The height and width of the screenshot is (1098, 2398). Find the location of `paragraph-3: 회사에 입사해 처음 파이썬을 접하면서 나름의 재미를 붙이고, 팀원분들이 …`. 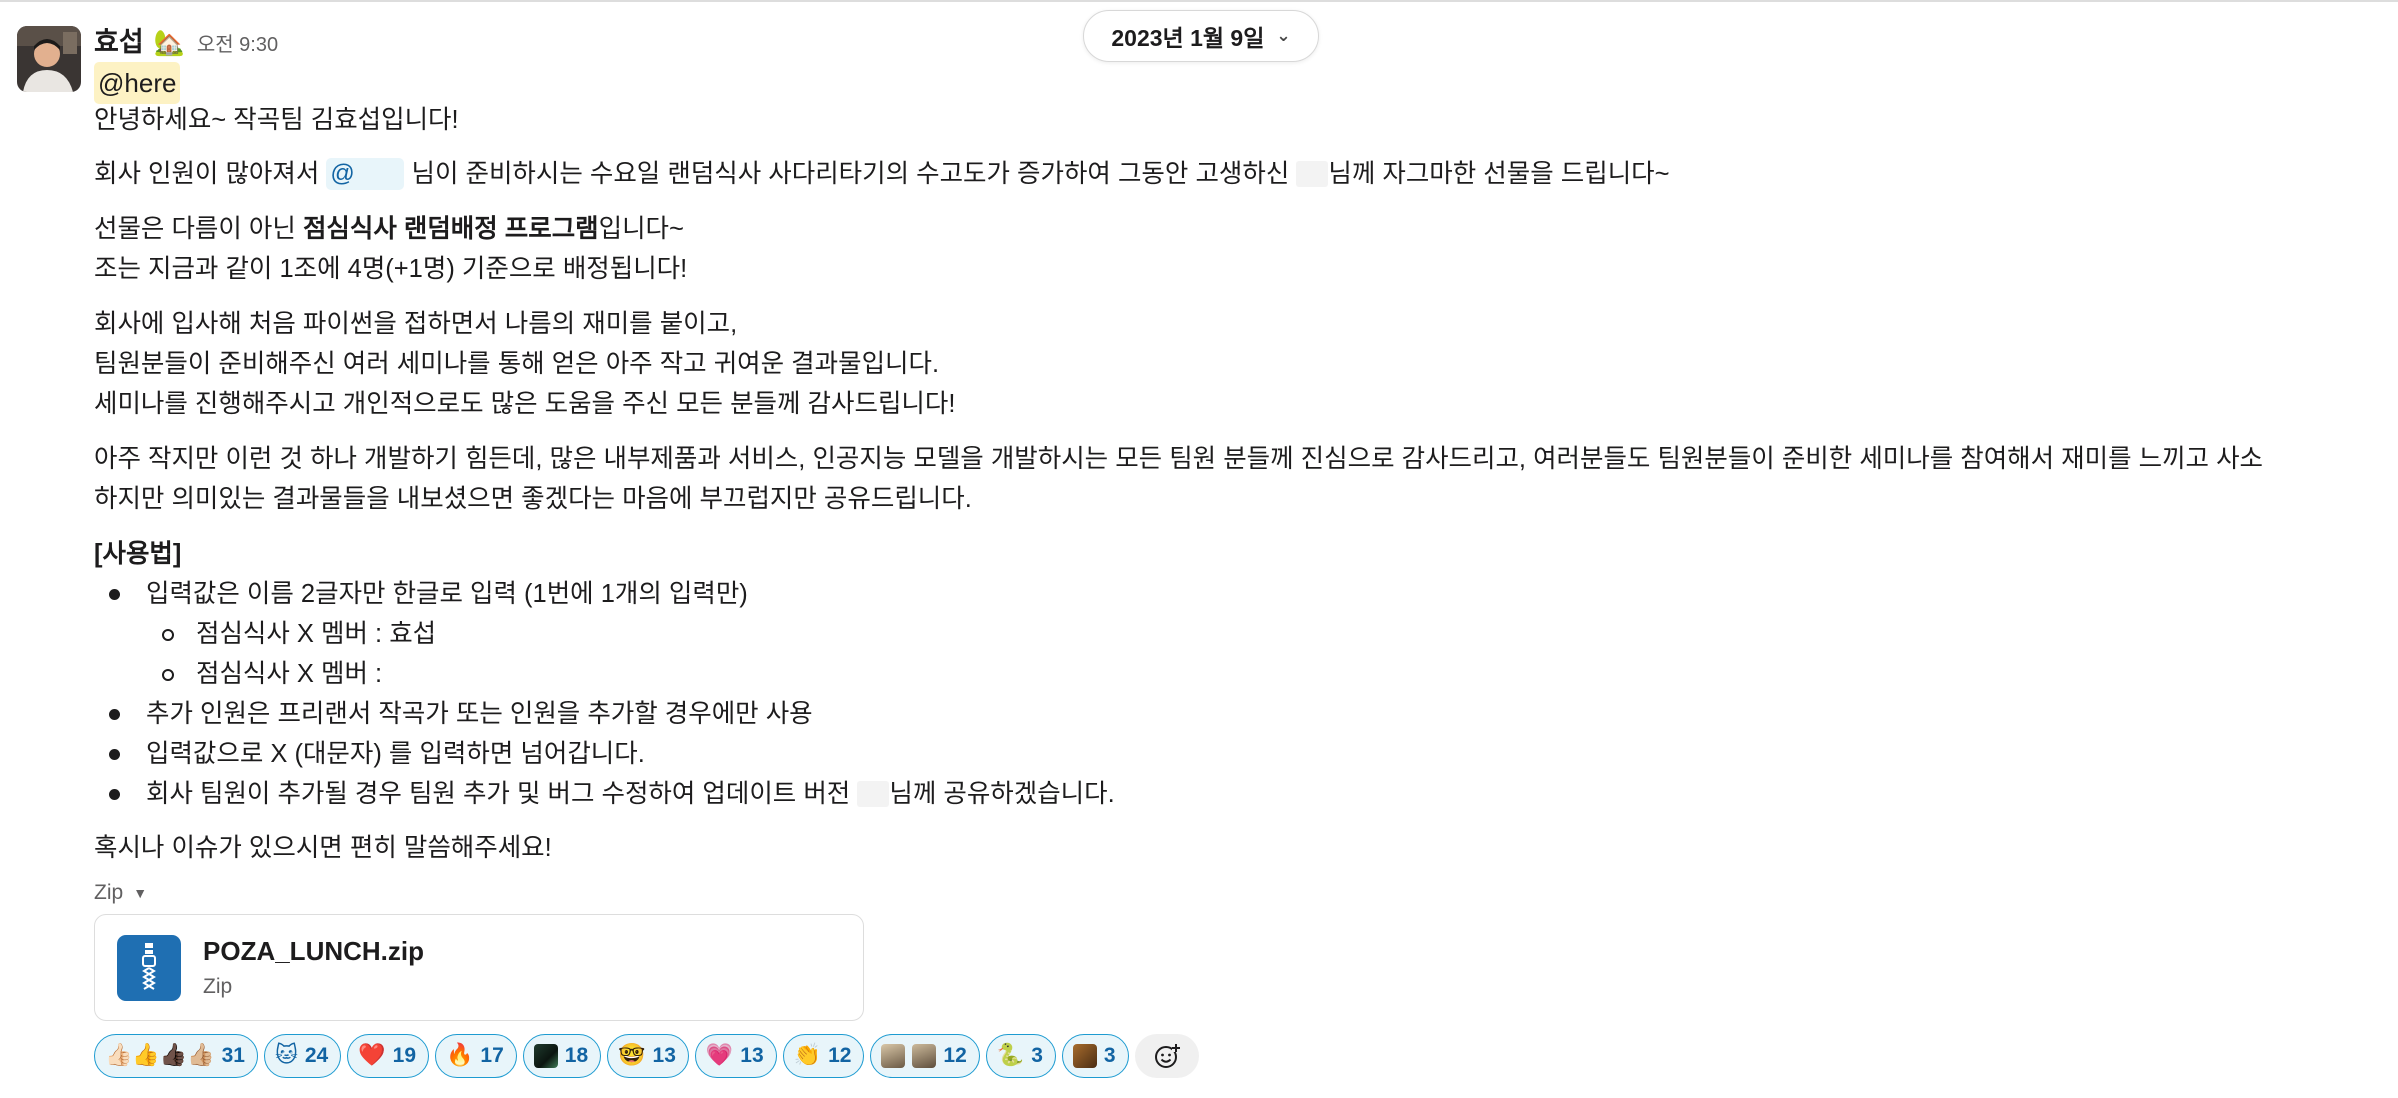

paragraph-3: 회사에 입사해 처음 파이썬을 접하면서 나름의 재미를 붙이고, 팀원분들이 … is located at coordinates (1239, 364).